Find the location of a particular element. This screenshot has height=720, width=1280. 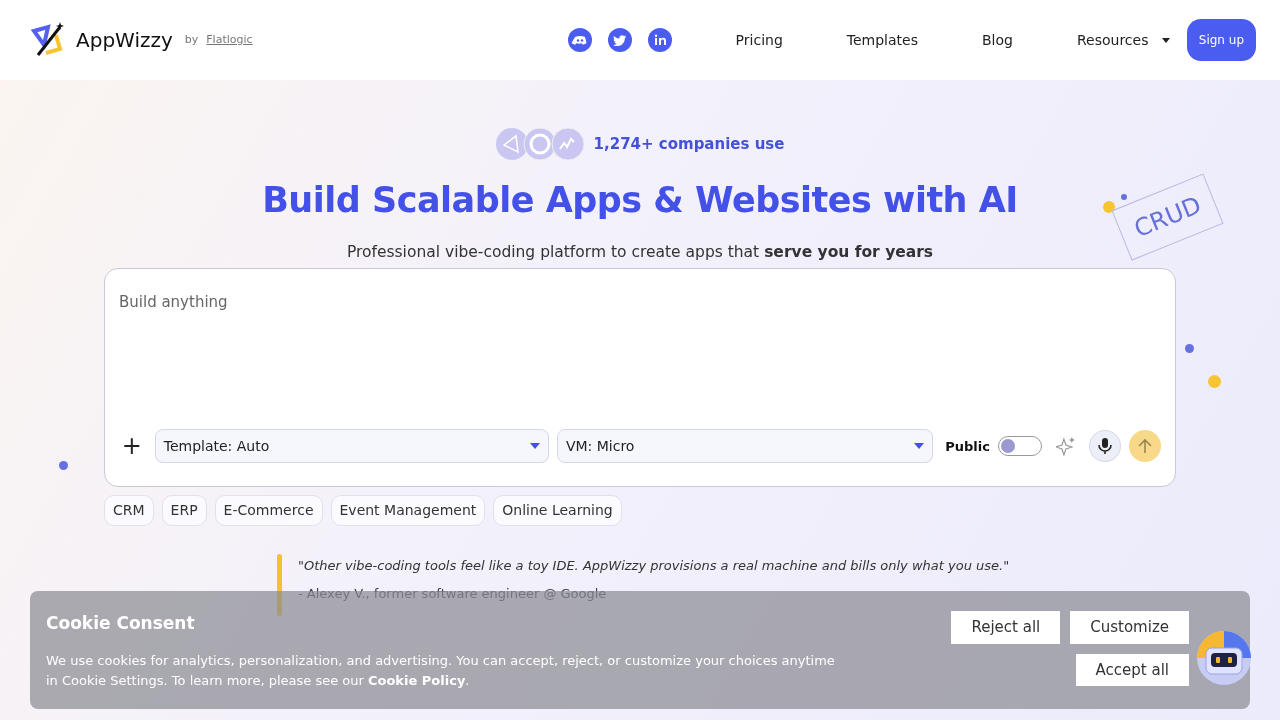

cookie-button: Accept all is located at coordinates (1132, 669).